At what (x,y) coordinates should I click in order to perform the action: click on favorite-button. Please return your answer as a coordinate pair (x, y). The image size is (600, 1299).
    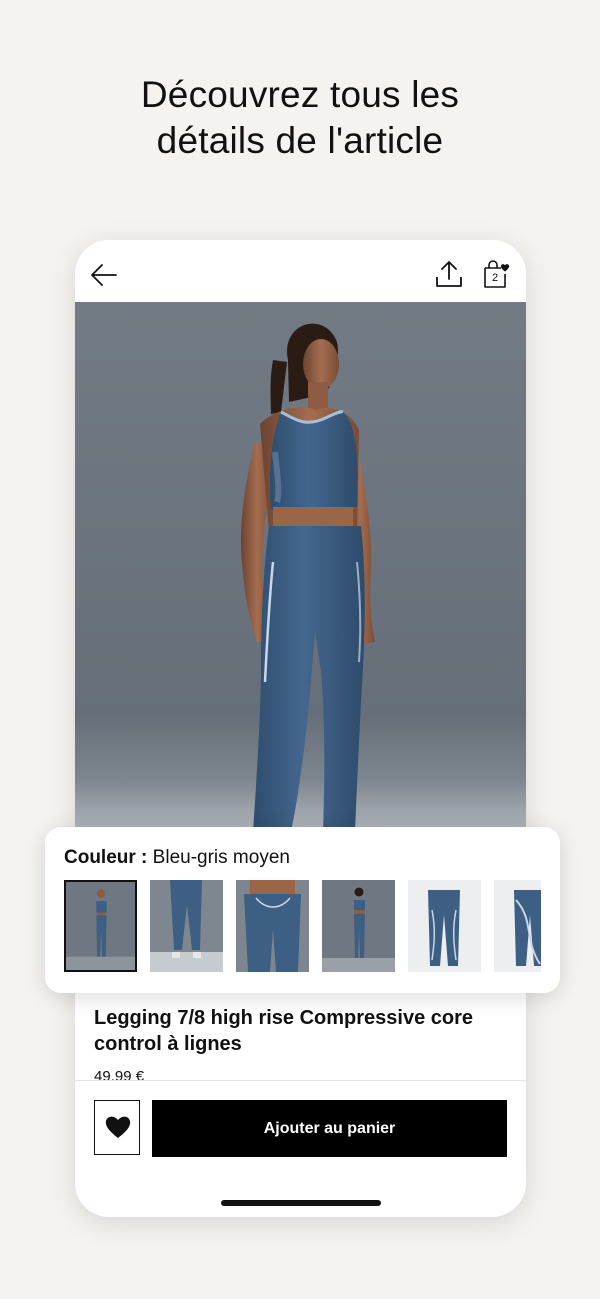
    Looking at the image, I should click on (117, 1127).